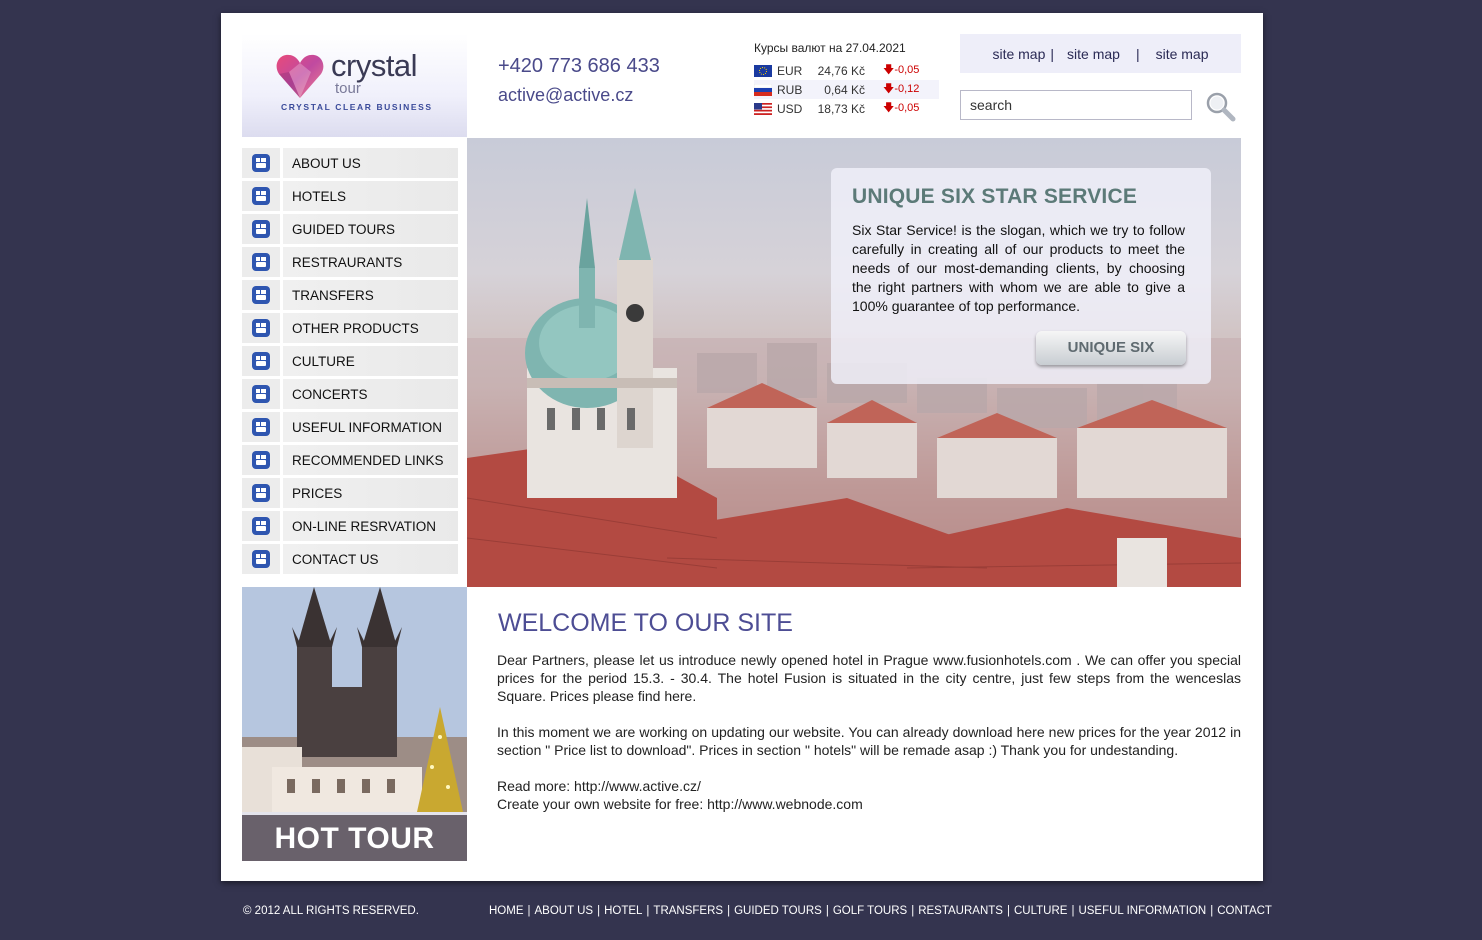  Describe the element at coordinates (1040, 911) in the screenshot. I see `footer-link-culture: CULTURE` at that location.